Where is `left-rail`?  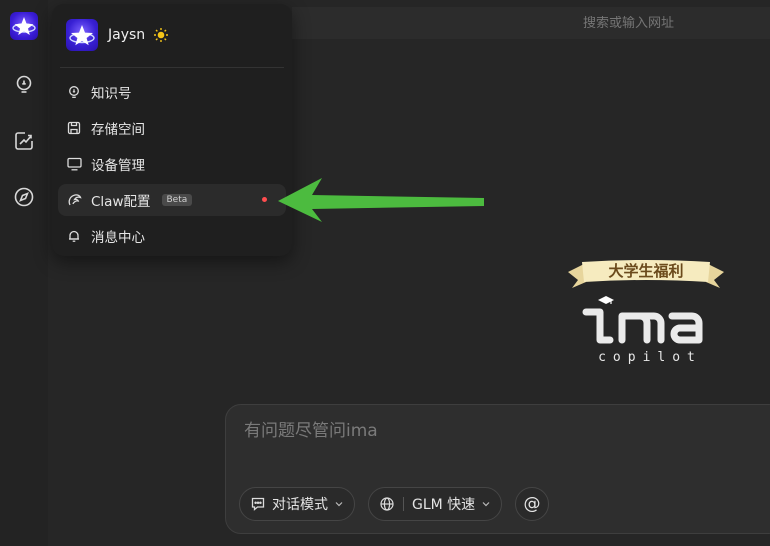 left-rail is located at coordinates (24, 273).